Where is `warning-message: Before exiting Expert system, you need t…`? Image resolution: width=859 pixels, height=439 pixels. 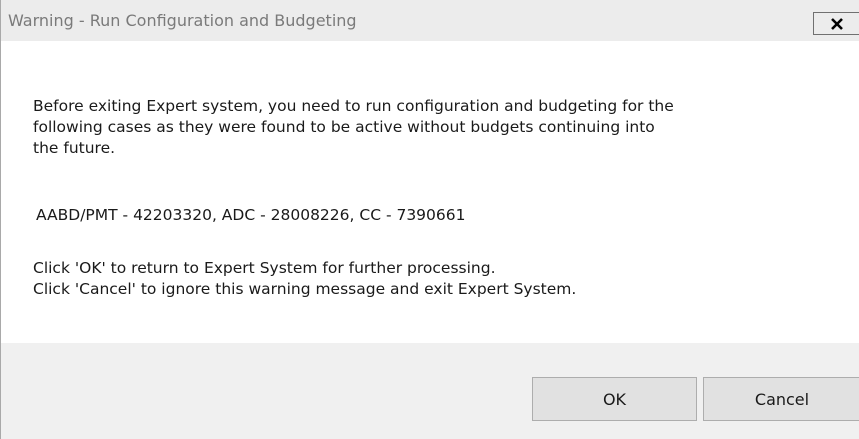 warning-message: Before exiting Expert system, you need t… is located at coordinates (353, 127).